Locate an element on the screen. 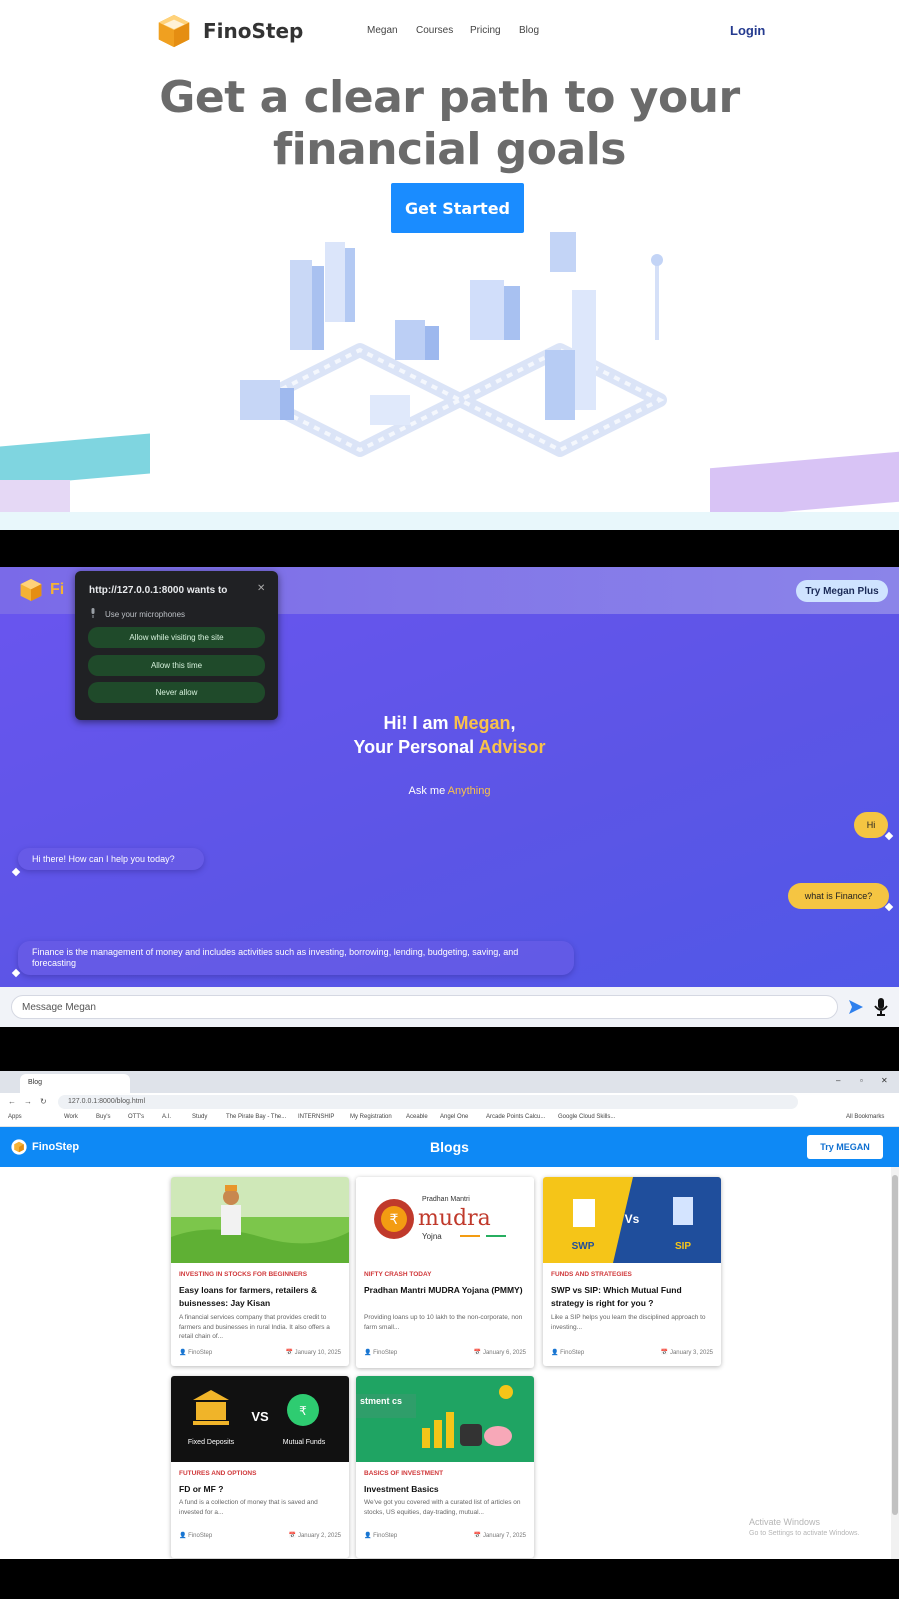 The image size is (899, 1599). scrollbar-thumb is located at coordinates (895, 1345).